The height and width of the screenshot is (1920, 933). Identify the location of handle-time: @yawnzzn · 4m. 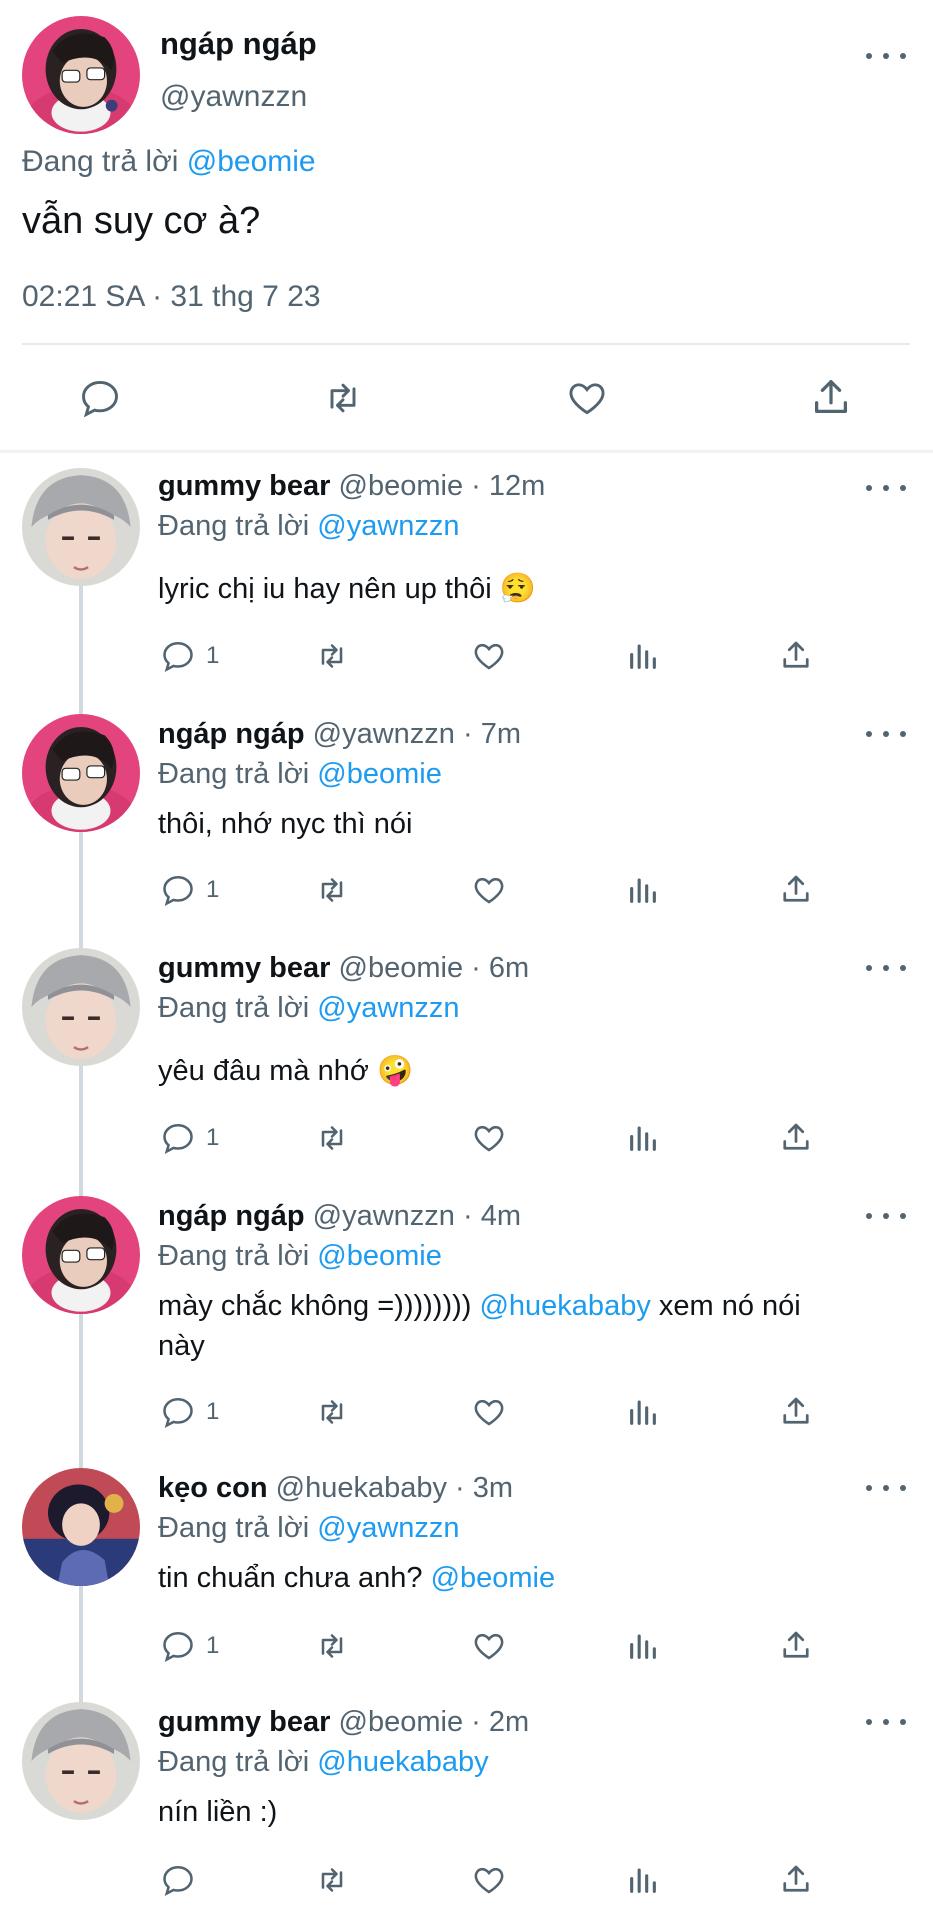
(417, 1216).